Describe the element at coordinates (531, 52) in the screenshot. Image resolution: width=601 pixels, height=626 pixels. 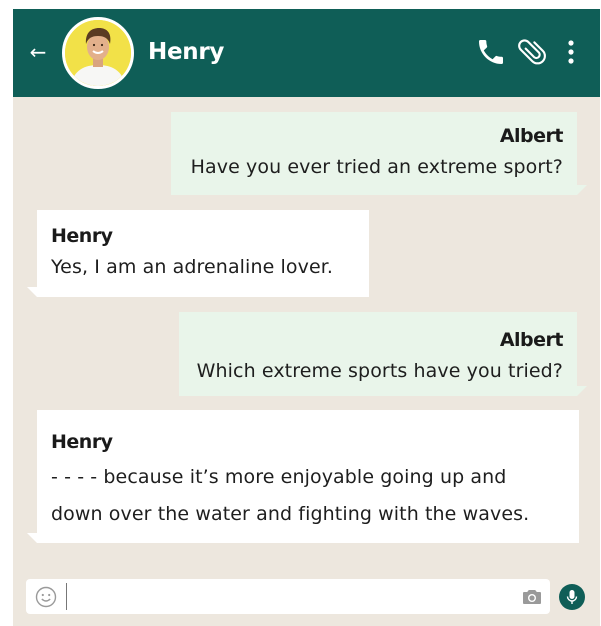
I see `paperclip-icon` at that location.